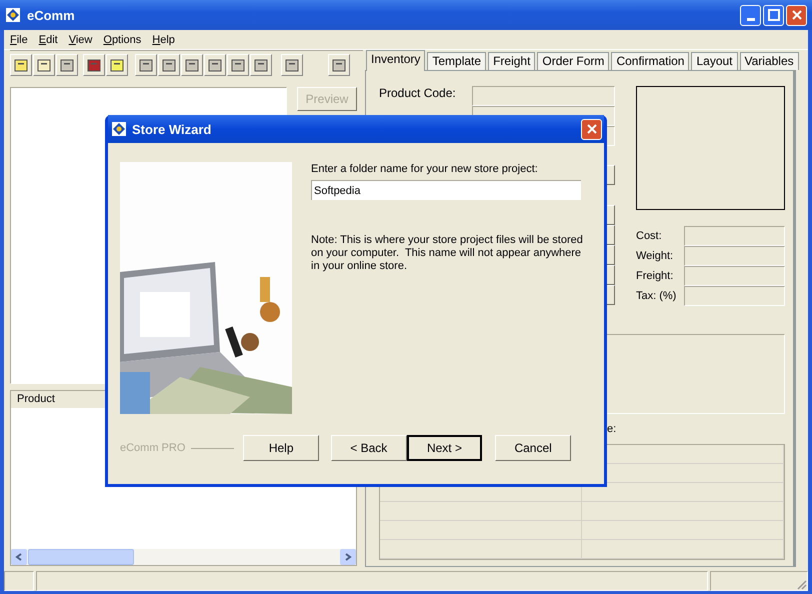 The width and height of the screenshot is (812, 594). I want to click on field-label: Cost:, so click(649, 236).